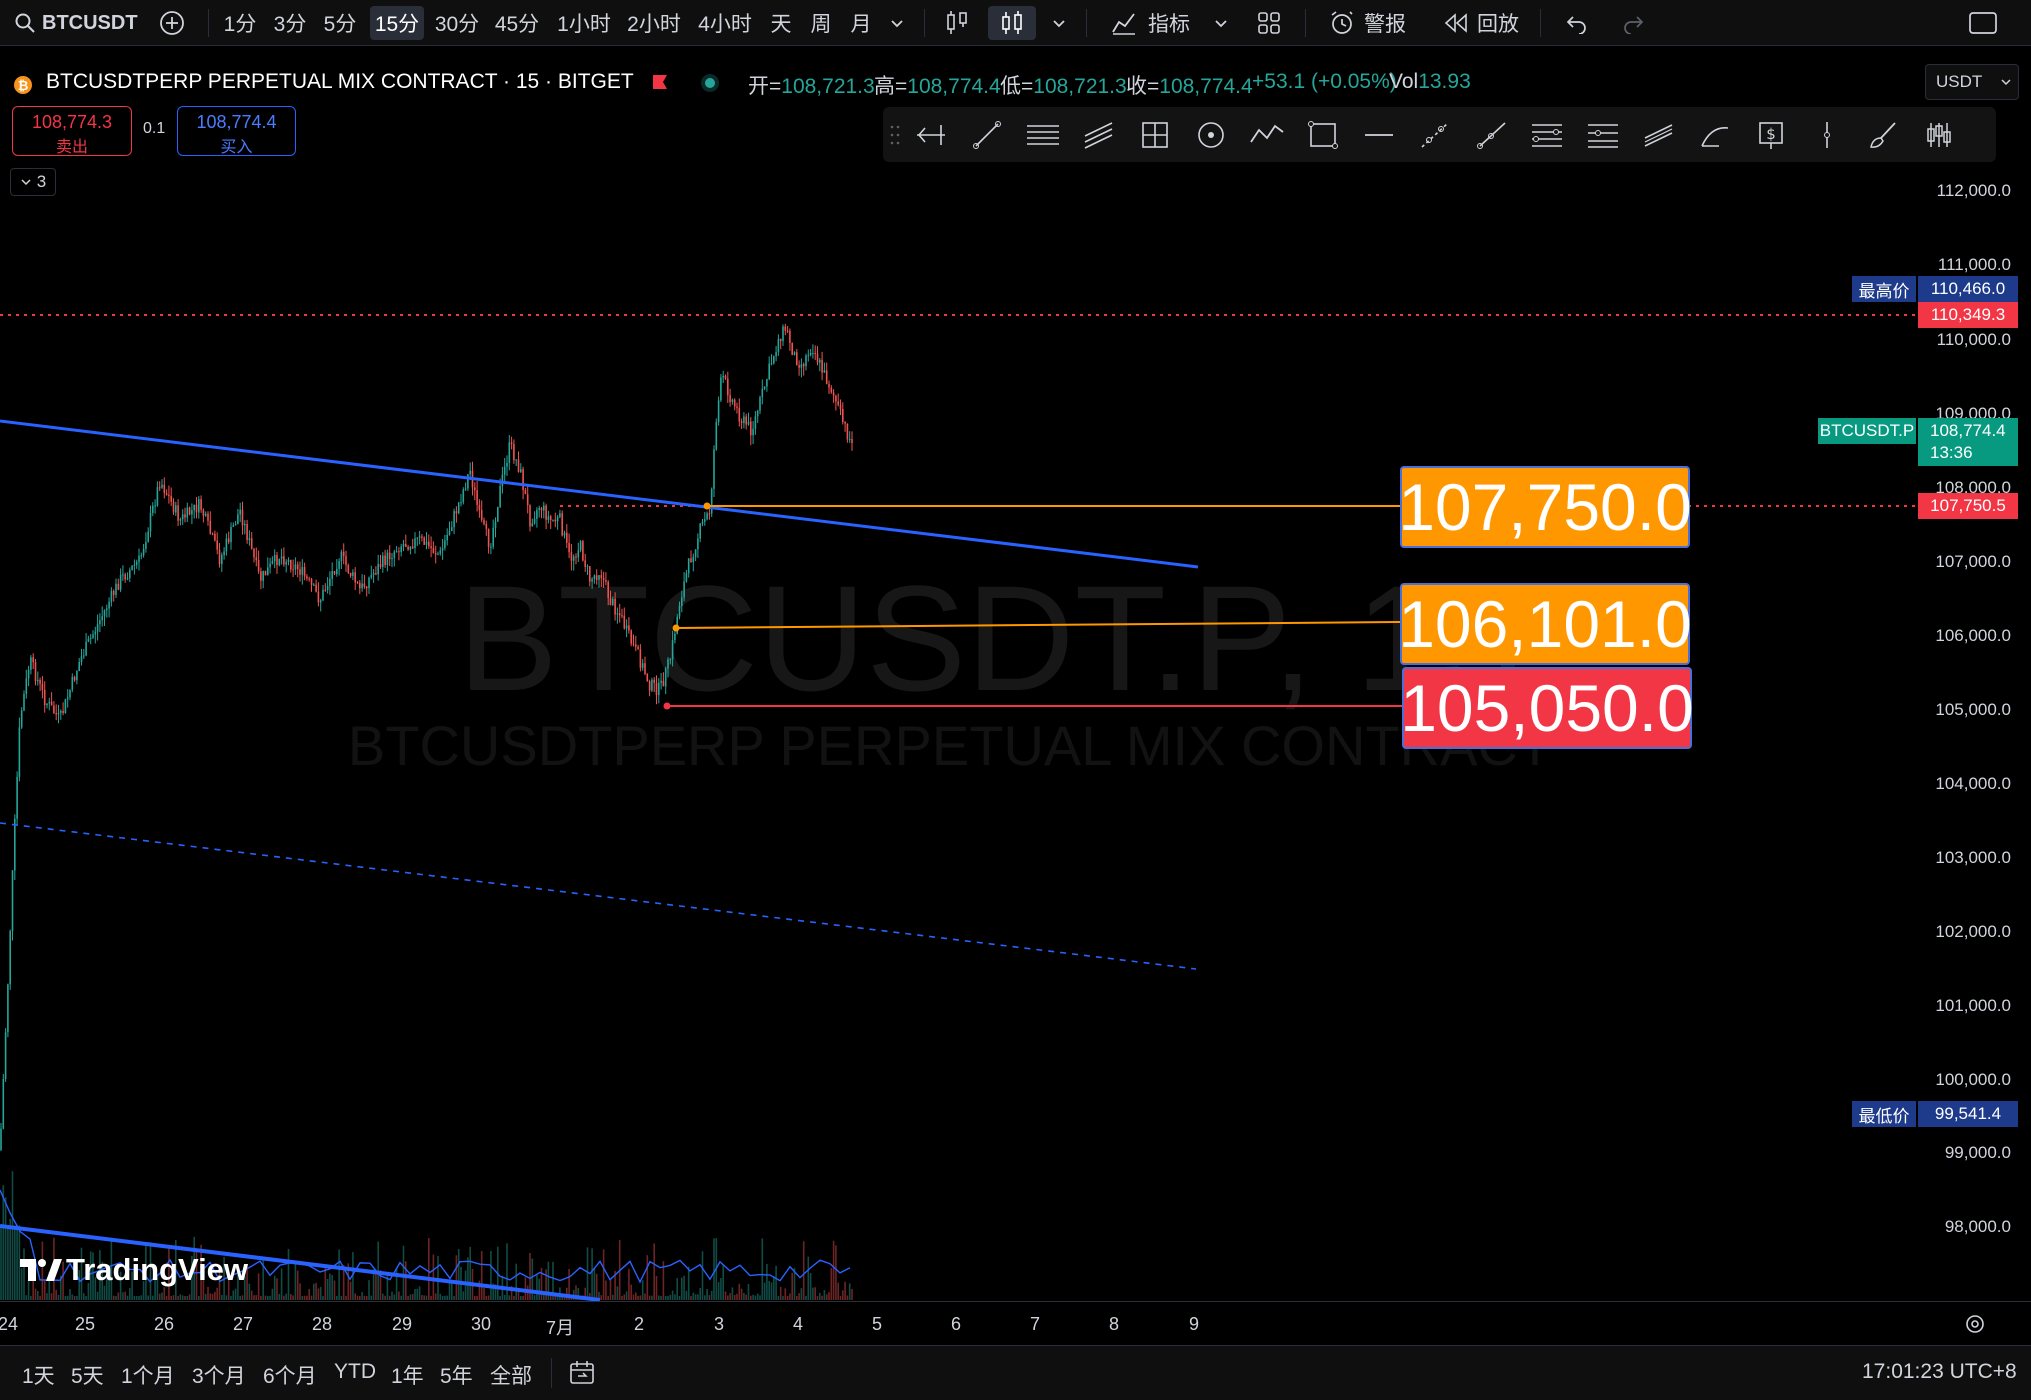  Describe the element at coordinates (1012, 23) in the screenshot. I see `candles-style-button` at that location.